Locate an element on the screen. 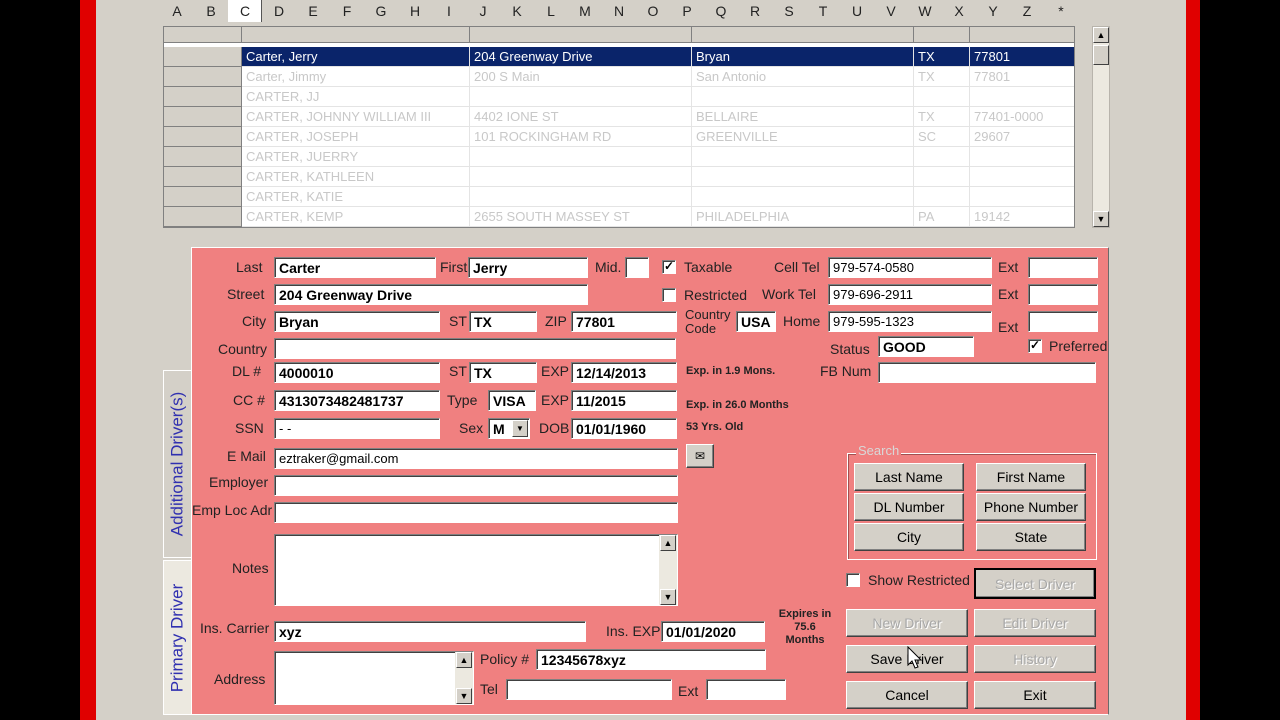 This screenshot has height=720, width=1280. country-code-field: USA is located at coordinates (756, 321).